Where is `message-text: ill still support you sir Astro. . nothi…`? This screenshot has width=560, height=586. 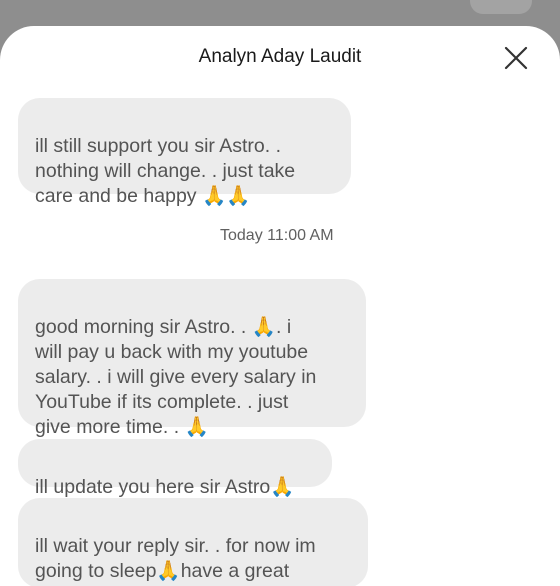
message-text: ill still support you sir Astro. . nothi… is located at coordinates (165, 171).